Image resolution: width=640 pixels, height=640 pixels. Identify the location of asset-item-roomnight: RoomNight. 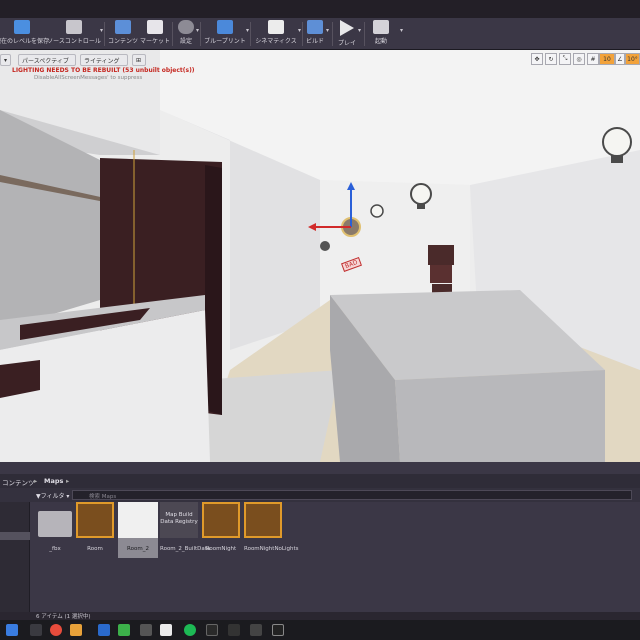
(221, 530).